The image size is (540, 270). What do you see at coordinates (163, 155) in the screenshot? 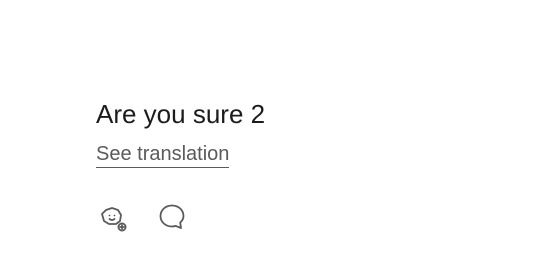
I see `see-translation-link: See translation` at bounding box center [163, 155].